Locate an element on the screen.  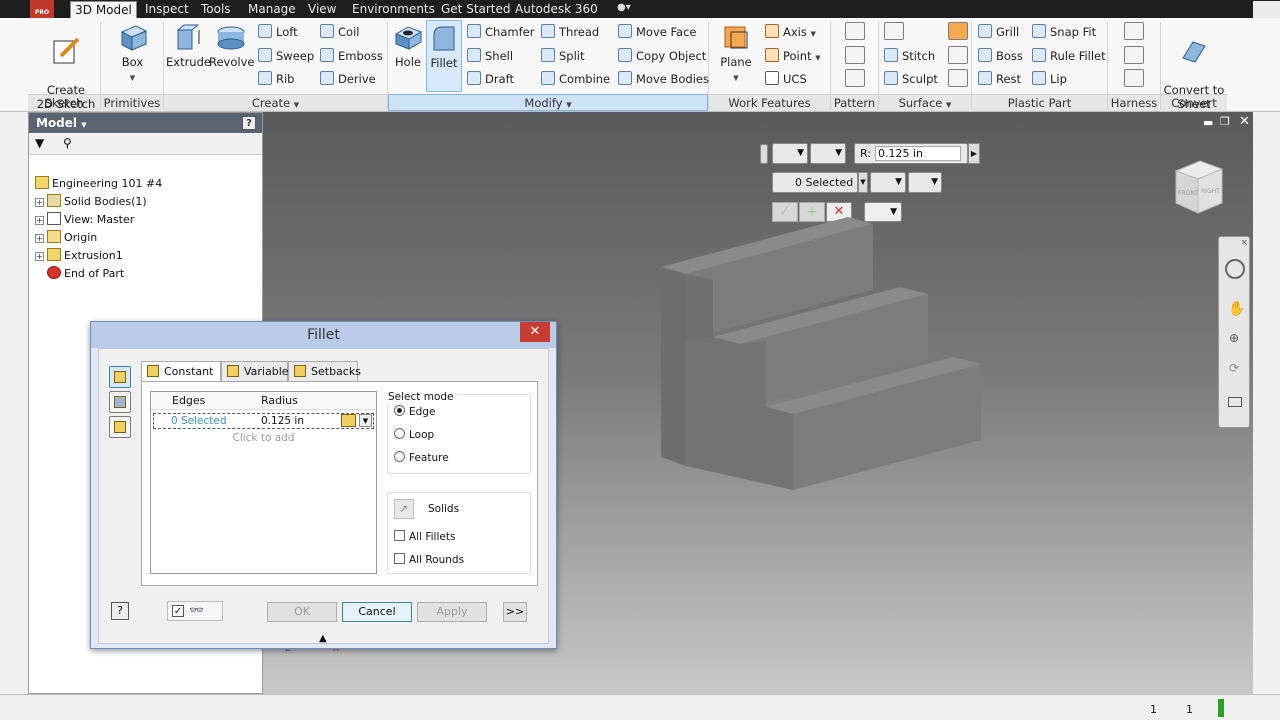
thread-button: Thread is located at coordinates (570, 32).